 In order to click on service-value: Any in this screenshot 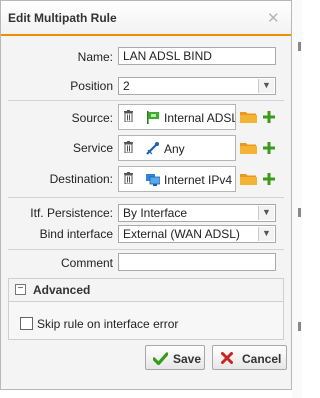, I will do `click(174, 149)`.